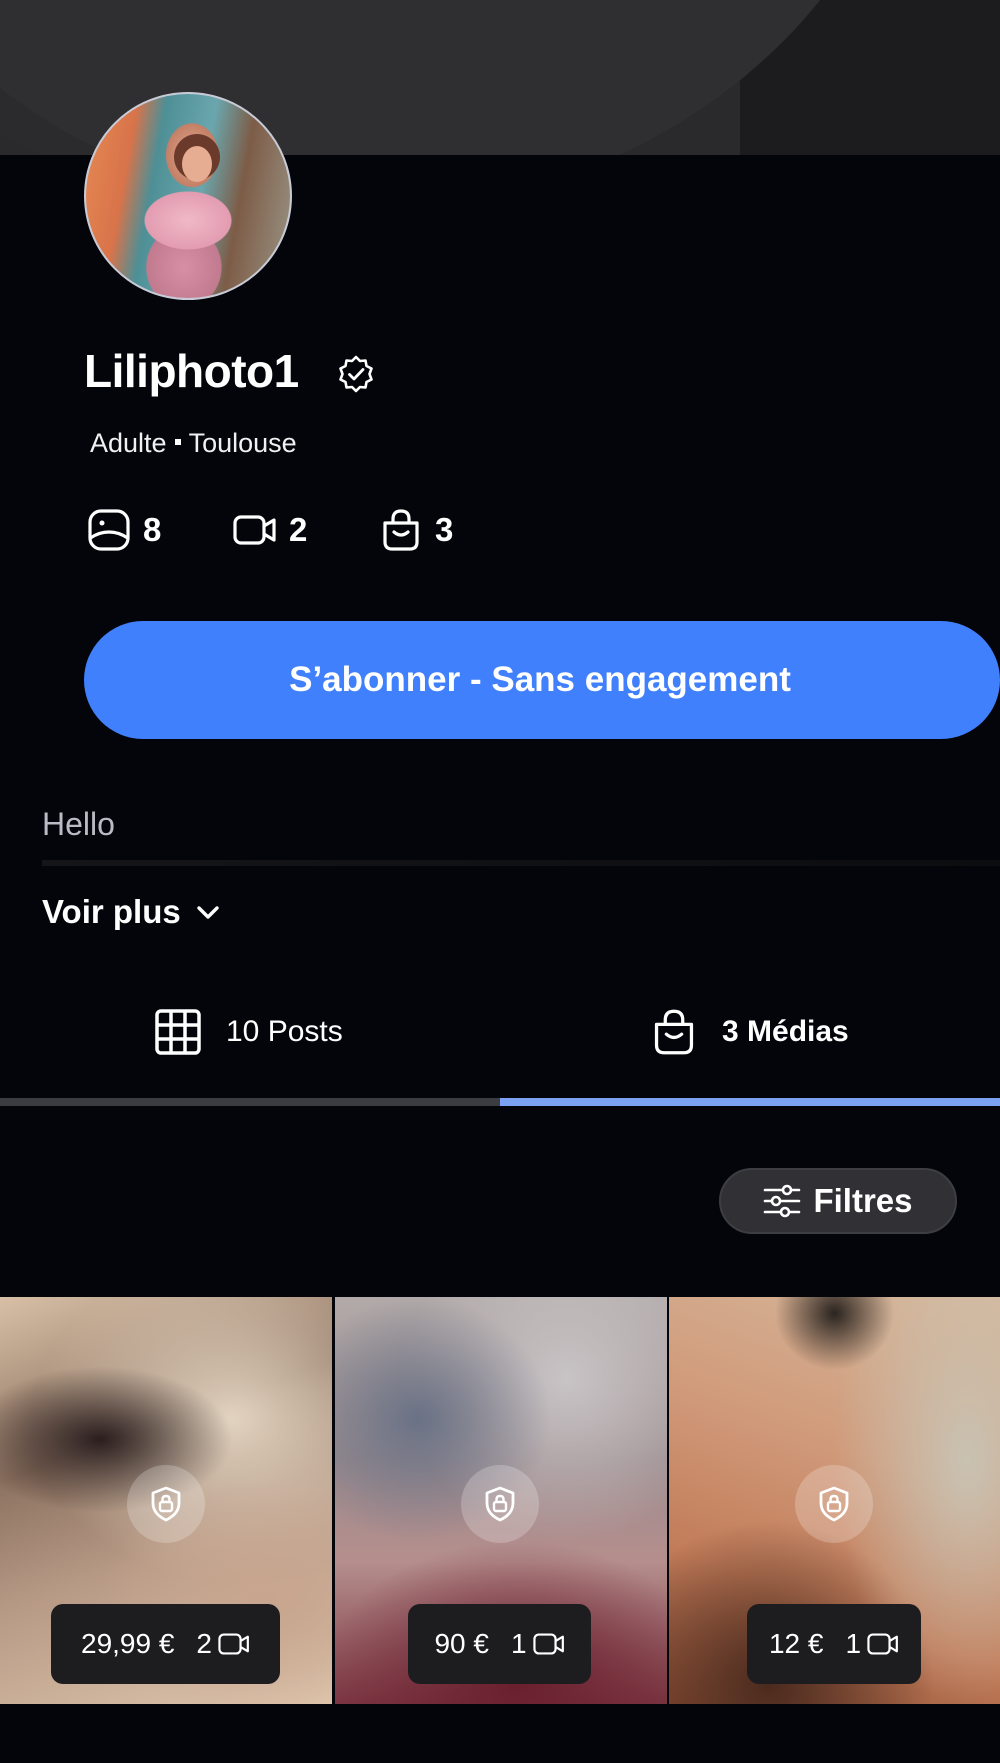 The width and height of the screenshot is (1000, 1763). I want to click on photo-icon, so click(109, 530).